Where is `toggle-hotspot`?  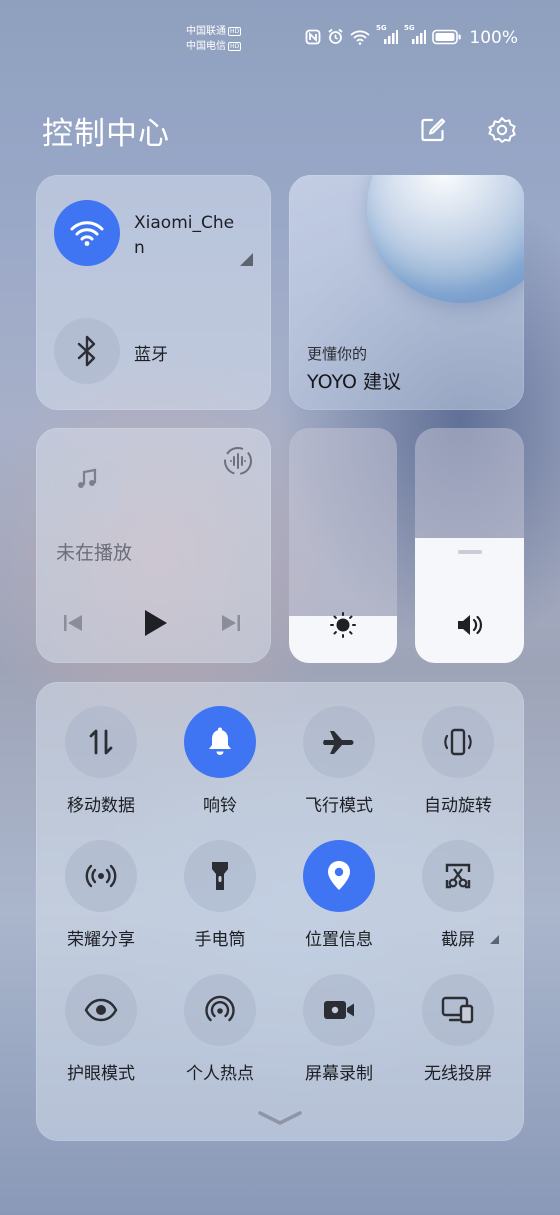 toggle-hotspot is located at coordinates (220, 1010).